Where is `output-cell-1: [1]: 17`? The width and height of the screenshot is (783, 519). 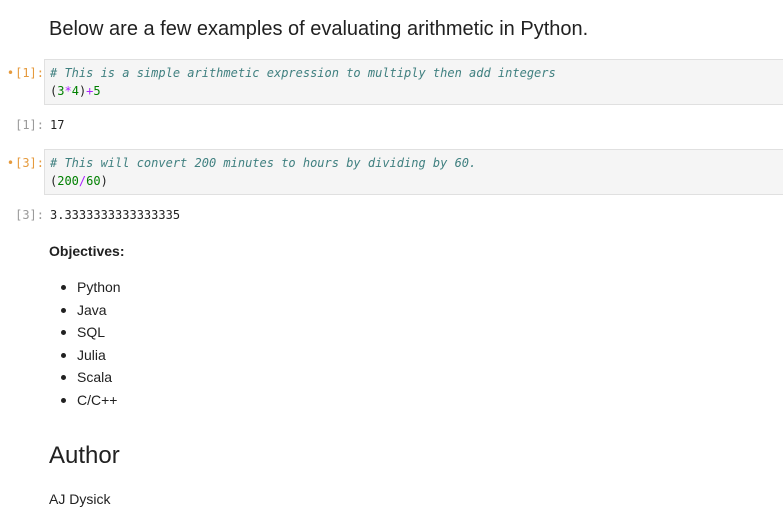 output-cell-1: [1]: 17 is located at coordinates (391, 125).